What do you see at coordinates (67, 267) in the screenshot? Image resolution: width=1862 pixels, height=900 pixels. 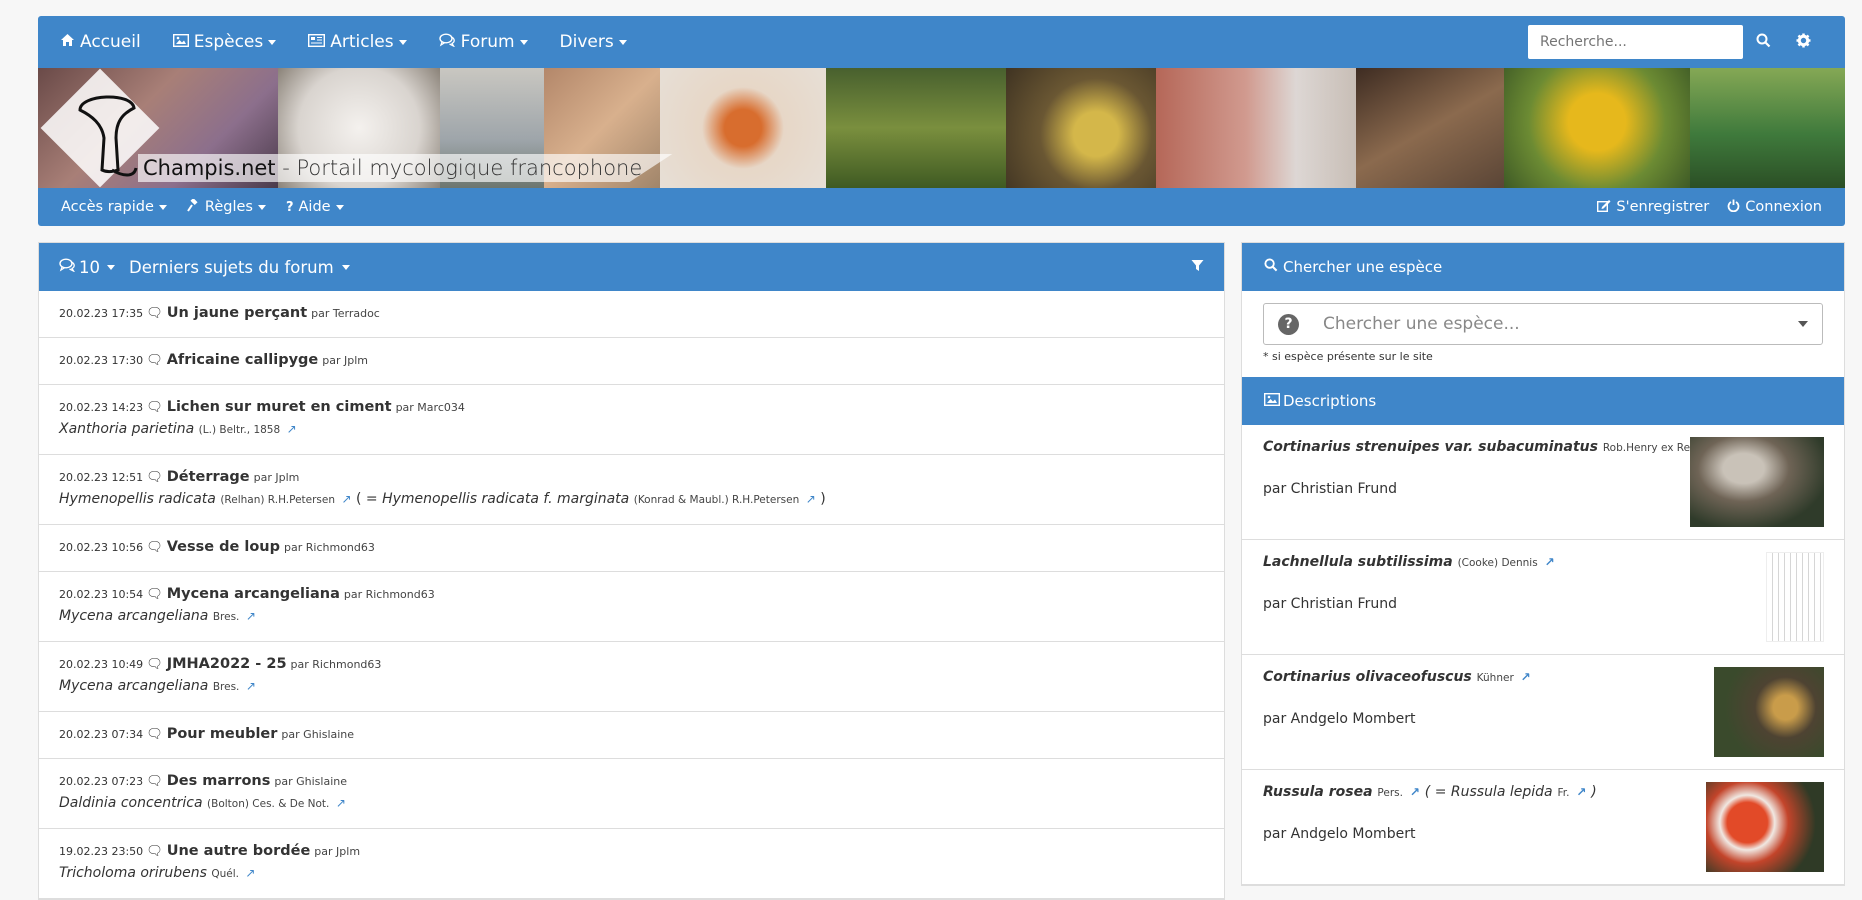 I see `comments-icon` at bounding box center [67, 267].